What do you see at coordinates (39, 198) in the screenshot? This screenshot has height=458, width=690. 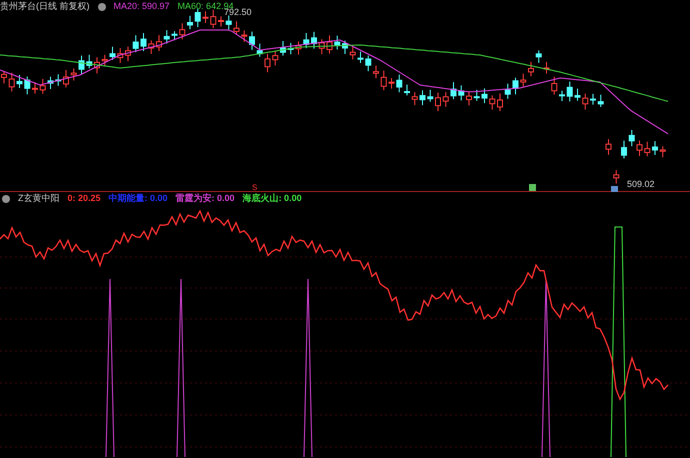 I see `indicator-title: Z玄黄中阳` at bounding box center [39, 198].